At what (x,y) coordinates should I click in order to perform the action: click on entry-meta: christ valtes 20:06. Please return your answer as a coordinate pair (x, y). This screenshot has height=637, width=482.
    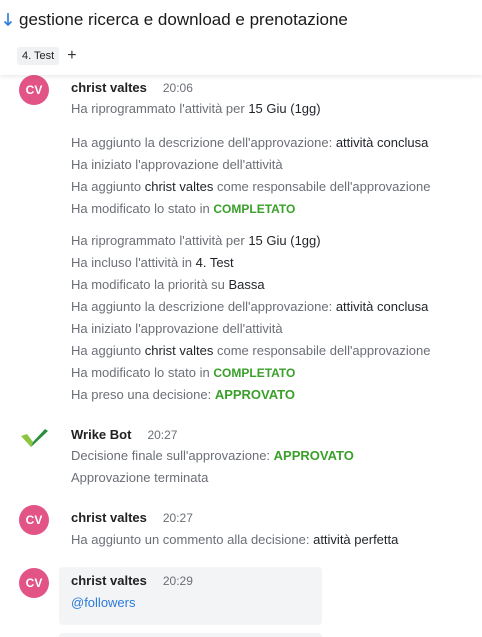
    Looking at the image, I should click on (132, 87).